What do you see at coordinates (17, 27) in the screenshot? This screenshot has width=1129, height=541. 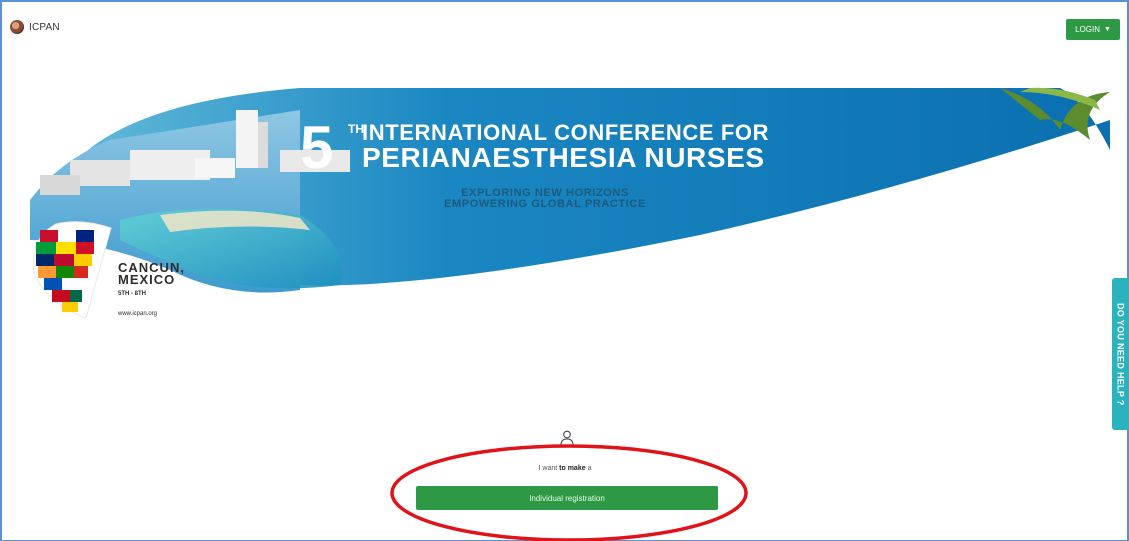 I see `logo-icon` at bounding box center [17, 27].